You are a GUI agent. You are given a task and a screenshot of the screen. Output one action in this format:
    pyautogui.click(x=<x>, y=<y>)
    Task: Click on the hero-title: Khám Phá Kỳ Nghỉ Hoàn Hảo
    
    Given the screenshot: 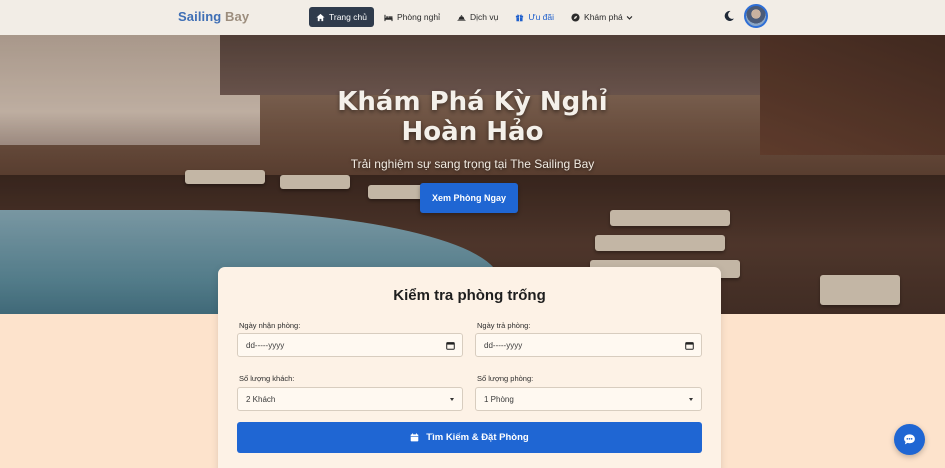 What is the action you would take?
    pyautogui.click(x=472, y=117)
    